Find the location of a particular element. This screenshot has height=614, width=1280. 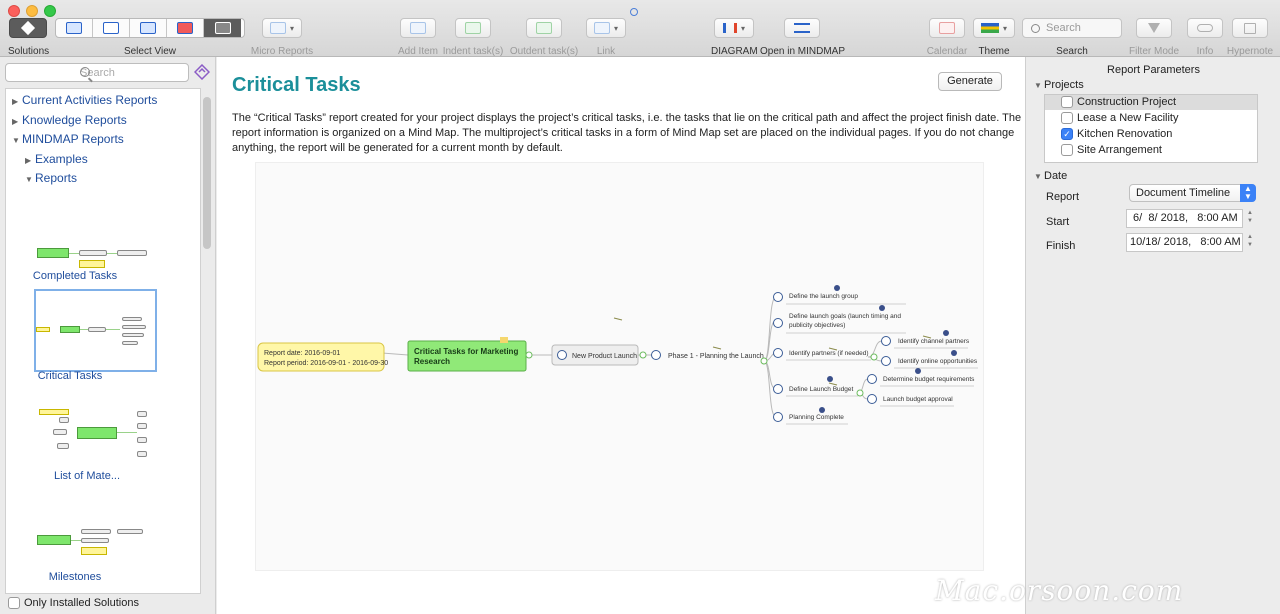

micro-reports-button: ▾ is located at coordinates (282, 28).